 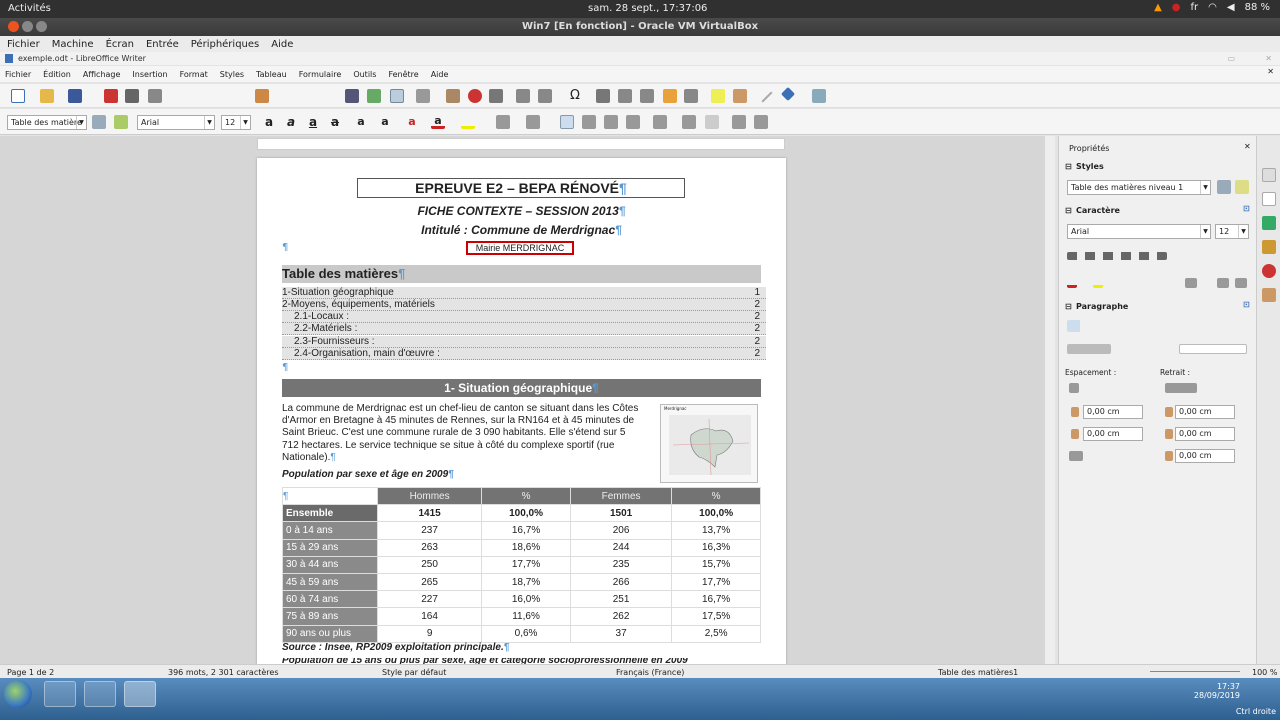 What do you see at coordinates (29, 8) in the screenshot?
I see `activities-button: Activités` at bounding box center [29, 8].